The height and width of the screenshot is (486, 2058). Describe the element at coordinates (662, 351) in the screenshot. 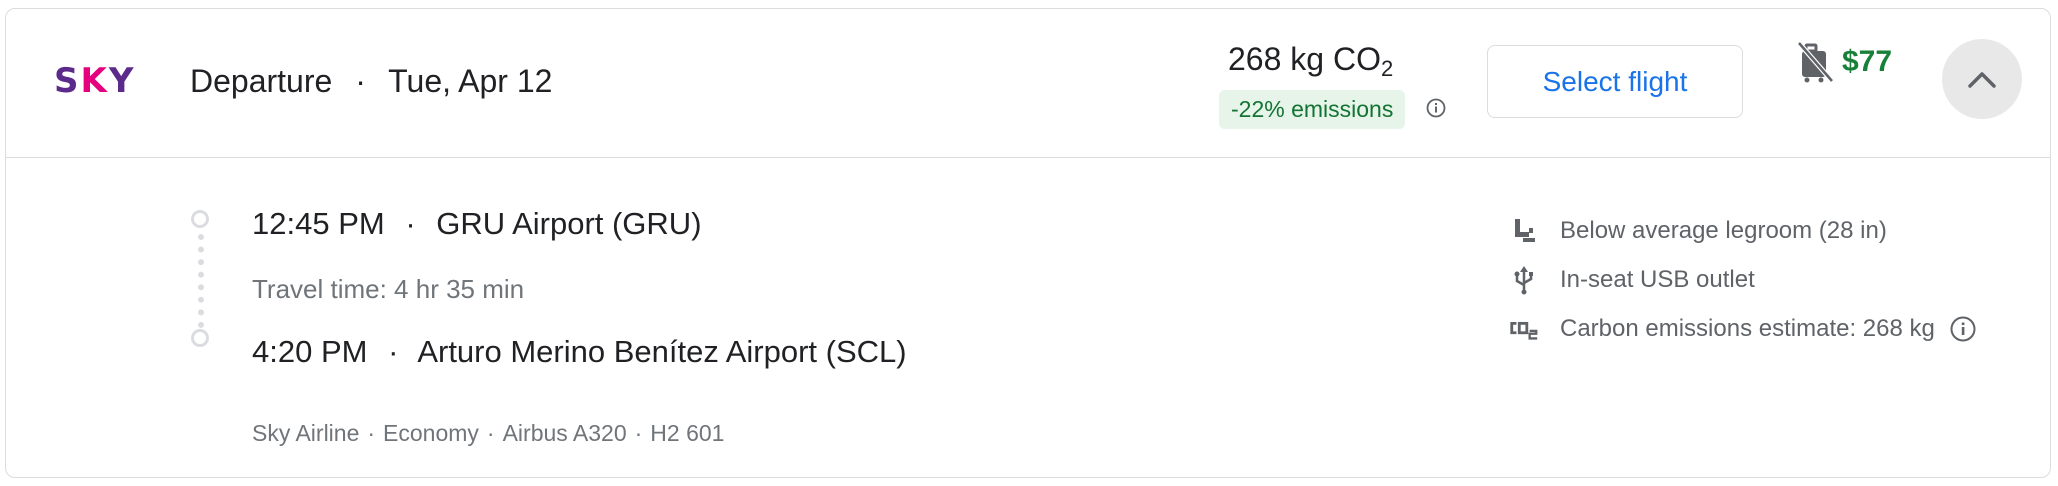

I see `arrival-airport: Arturo Merino Benítez Airport (SCL)` at that location.